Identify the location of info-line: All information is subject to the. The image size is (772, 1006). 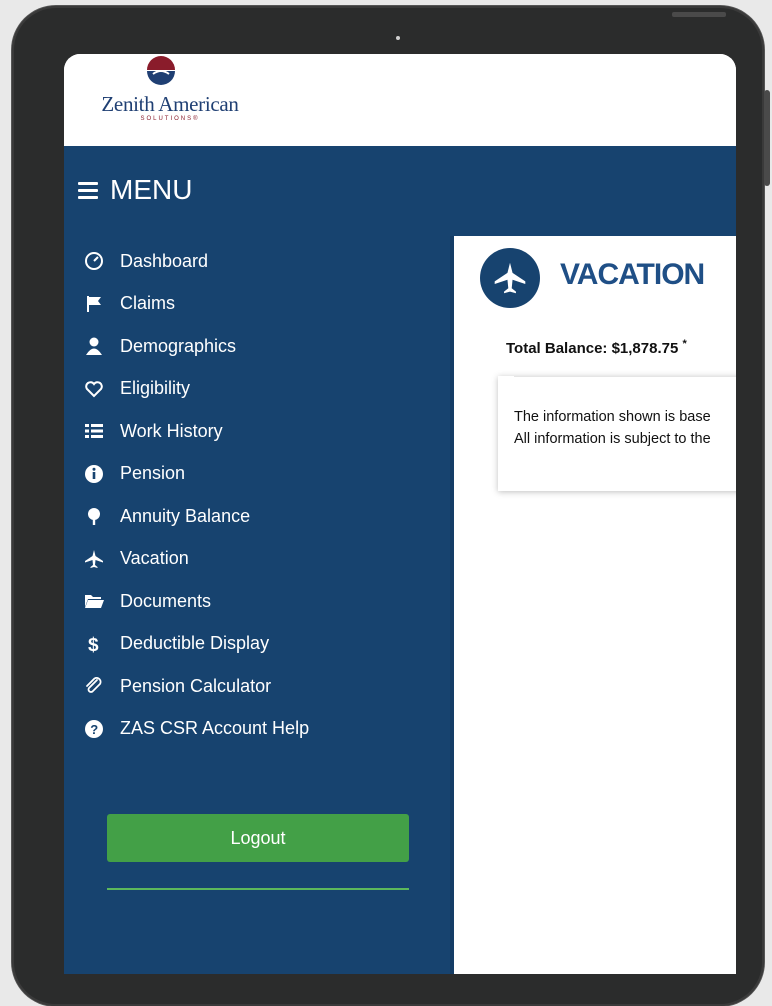
(612, 439).